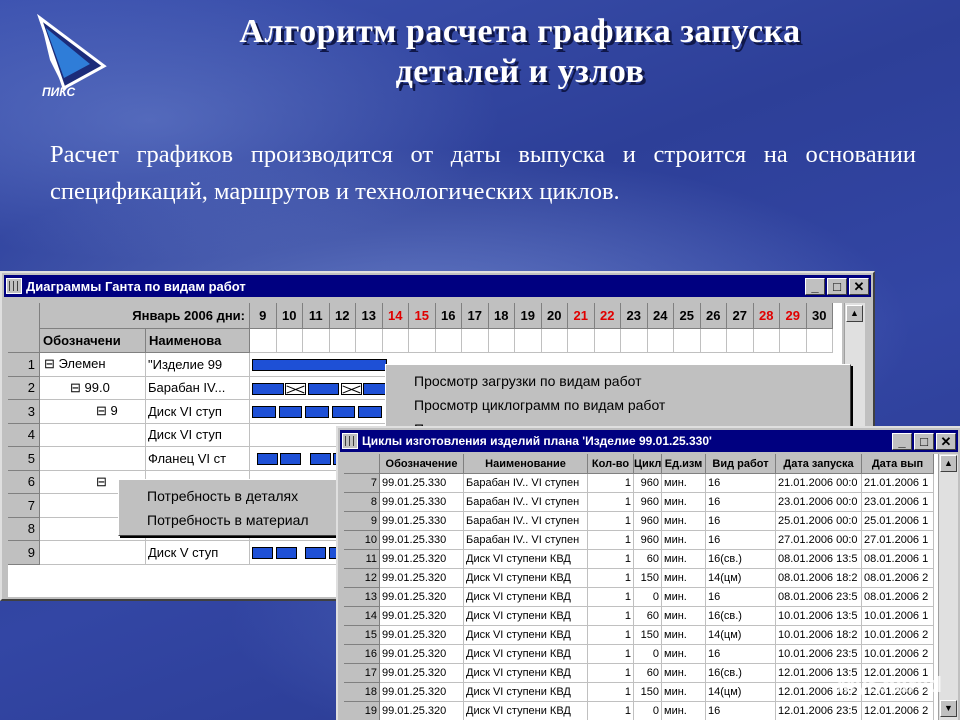 Image resolution: width=960 pixels, height=720 pixels. What do you see at coordinates (898, 483) in the screenshot?
I see `table-cell: 21.01.2006 1` at bounding box center [898, 483].